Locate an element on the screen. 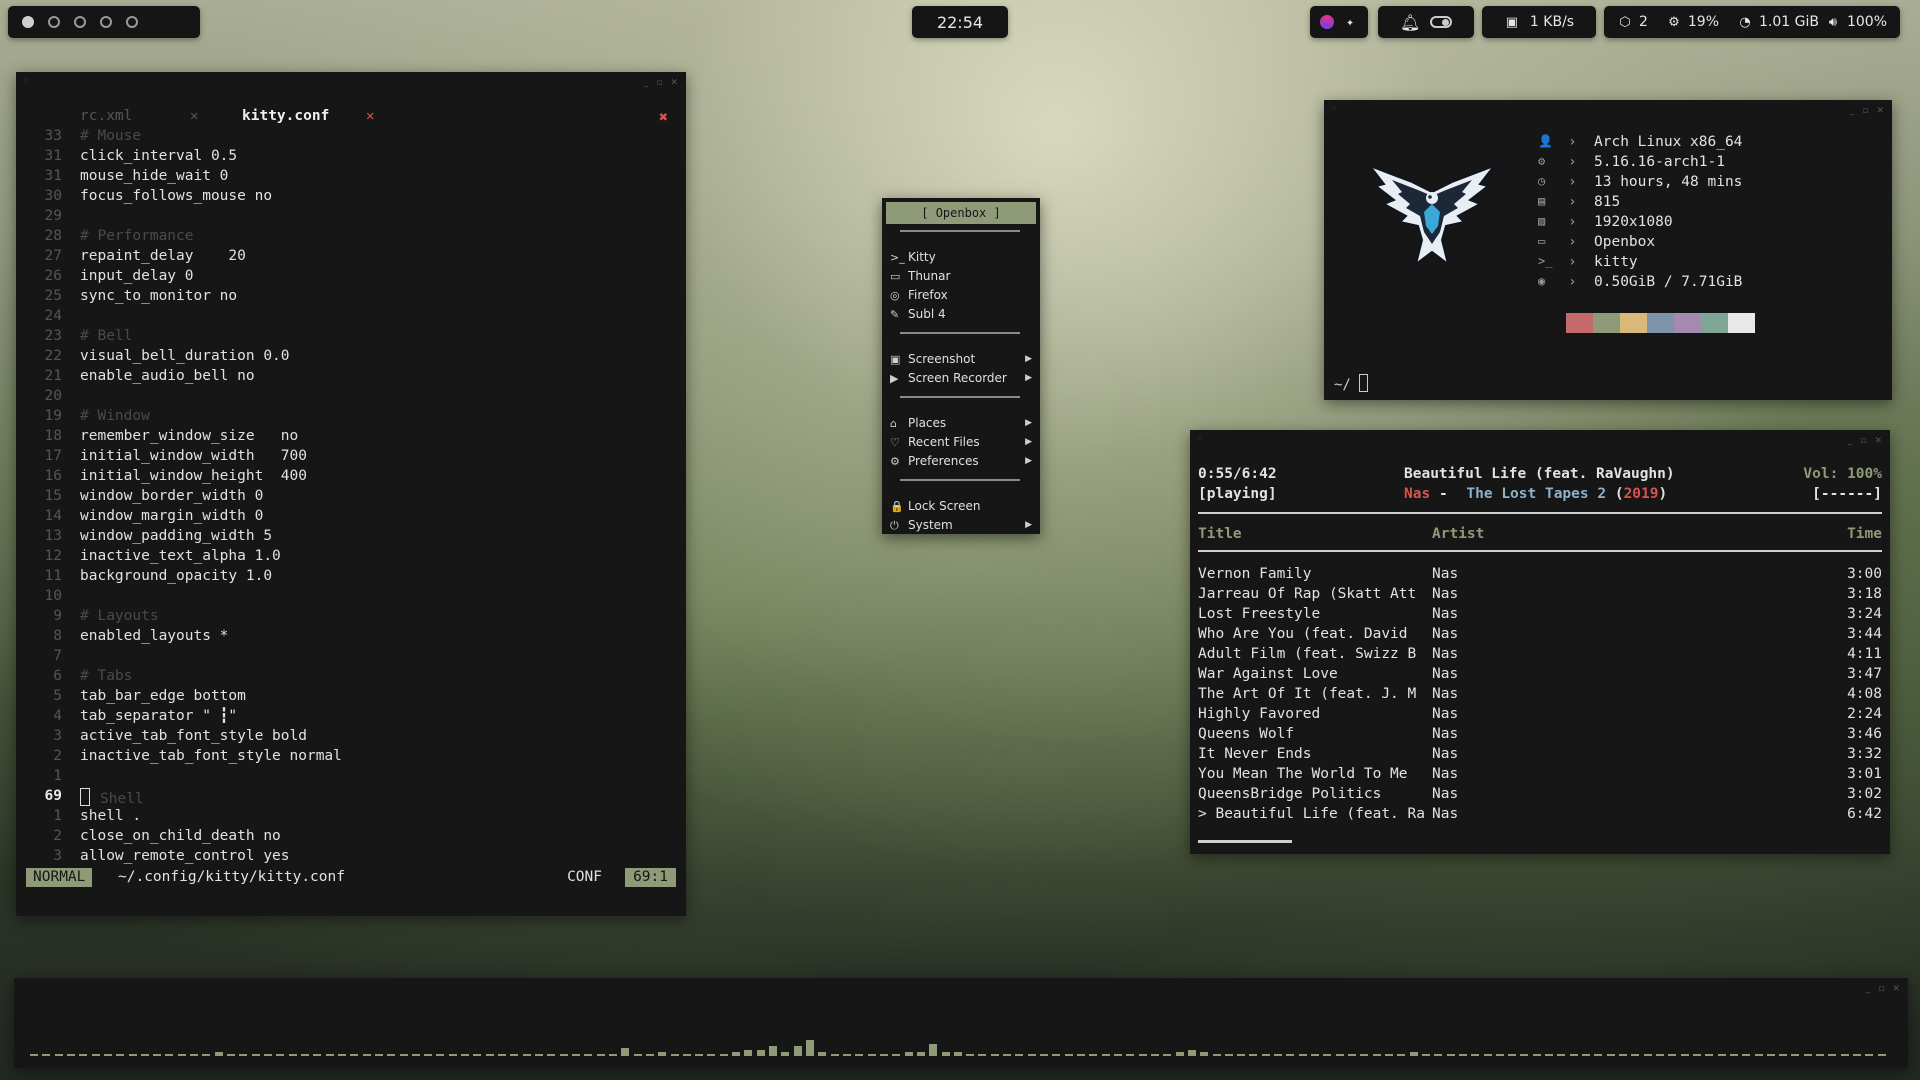 Image resolution: width=1920 pixels, height=1080 pixels. playlist-row: Who Are You (feat. David Nas 3:44 is located at coordinates (1540, 636).